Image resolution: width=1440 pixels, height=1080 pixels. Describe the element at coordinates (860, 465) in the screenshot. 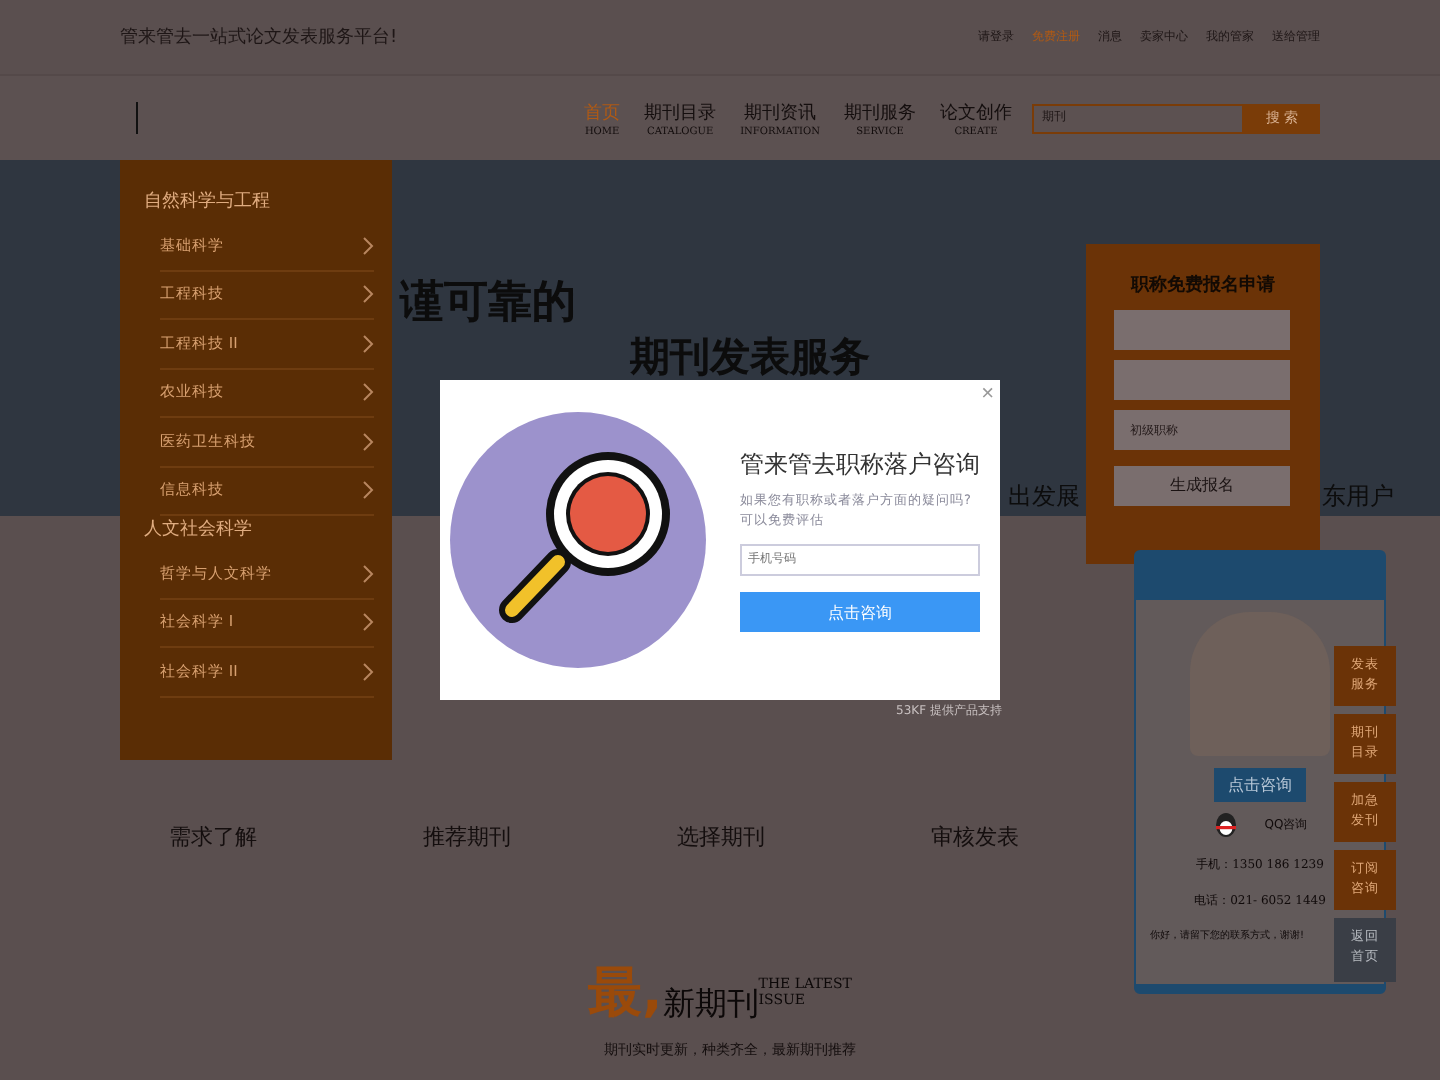

I see `dialog-title: 管来管去职称落户咨询` at that location.